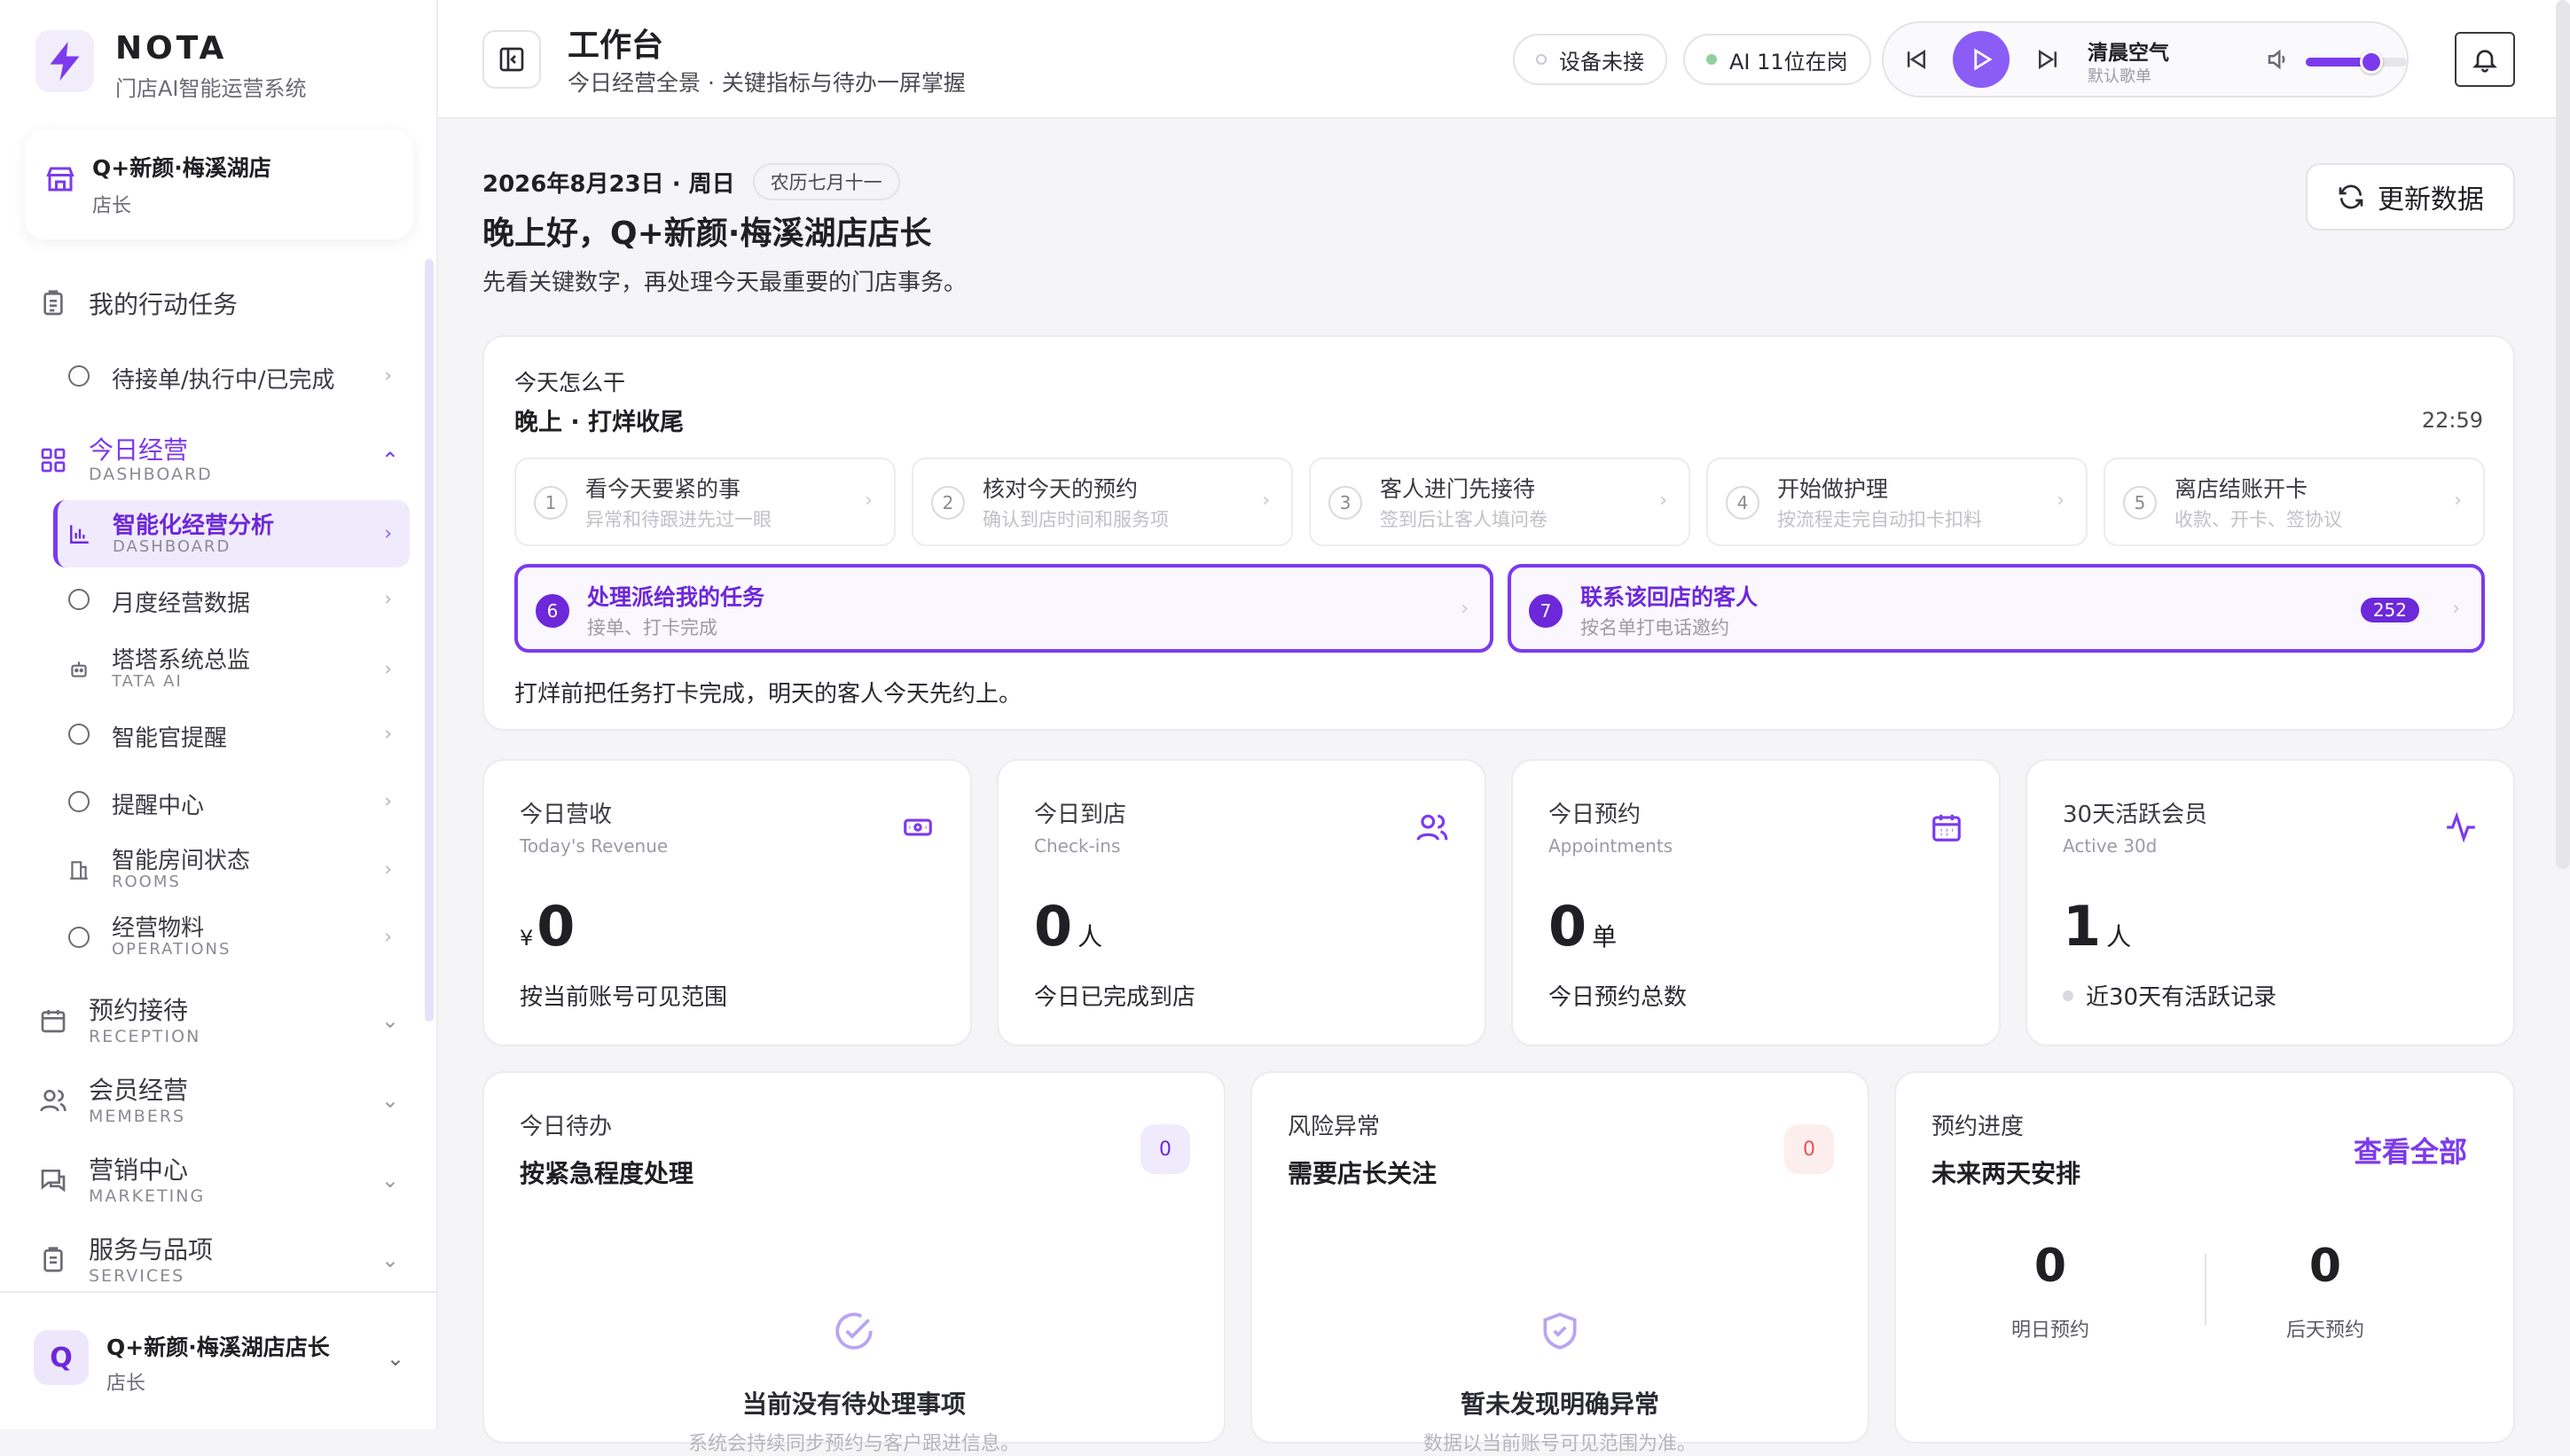 This screenshot has height=1456, width=2570. I want to click on step-number: 6, so click(552, 611).